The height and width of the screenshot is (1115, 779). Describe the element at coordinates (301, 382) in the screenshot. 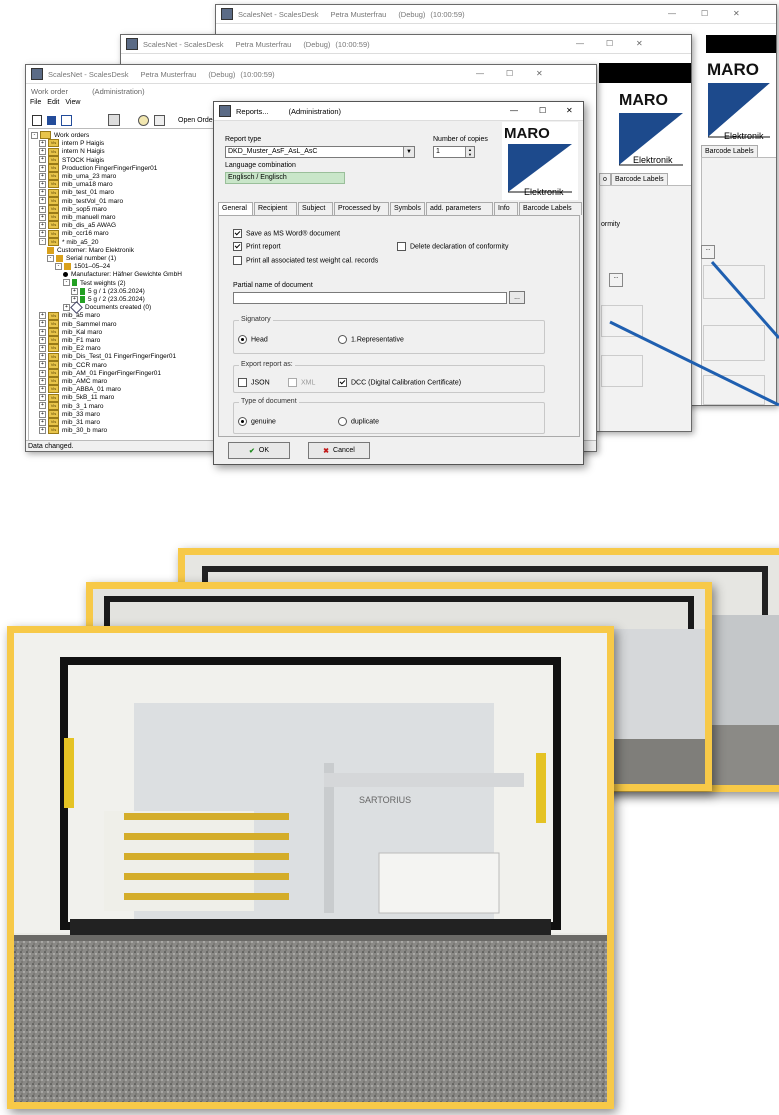

I see `export-xml-option: XML` at that location.